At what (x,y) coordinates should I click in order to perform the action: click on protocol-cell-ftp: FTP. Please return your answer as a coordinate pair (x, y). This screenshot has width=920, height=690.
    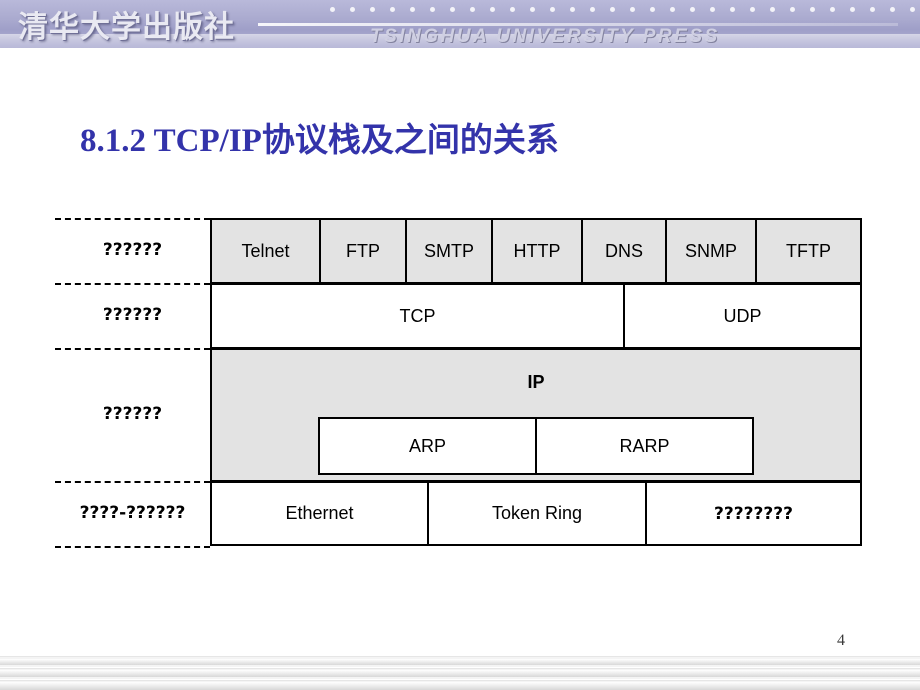
    Looking at the image, I should click on (363, 251).